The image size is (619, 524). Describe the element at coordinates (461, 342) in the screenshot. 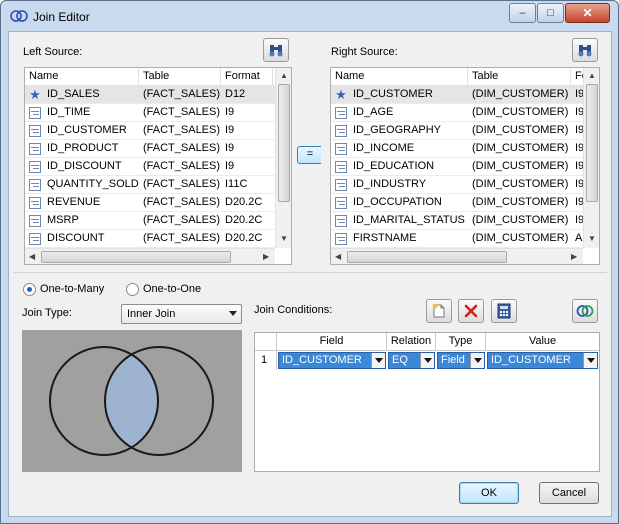

I see `column-header-type: Type` at that location.